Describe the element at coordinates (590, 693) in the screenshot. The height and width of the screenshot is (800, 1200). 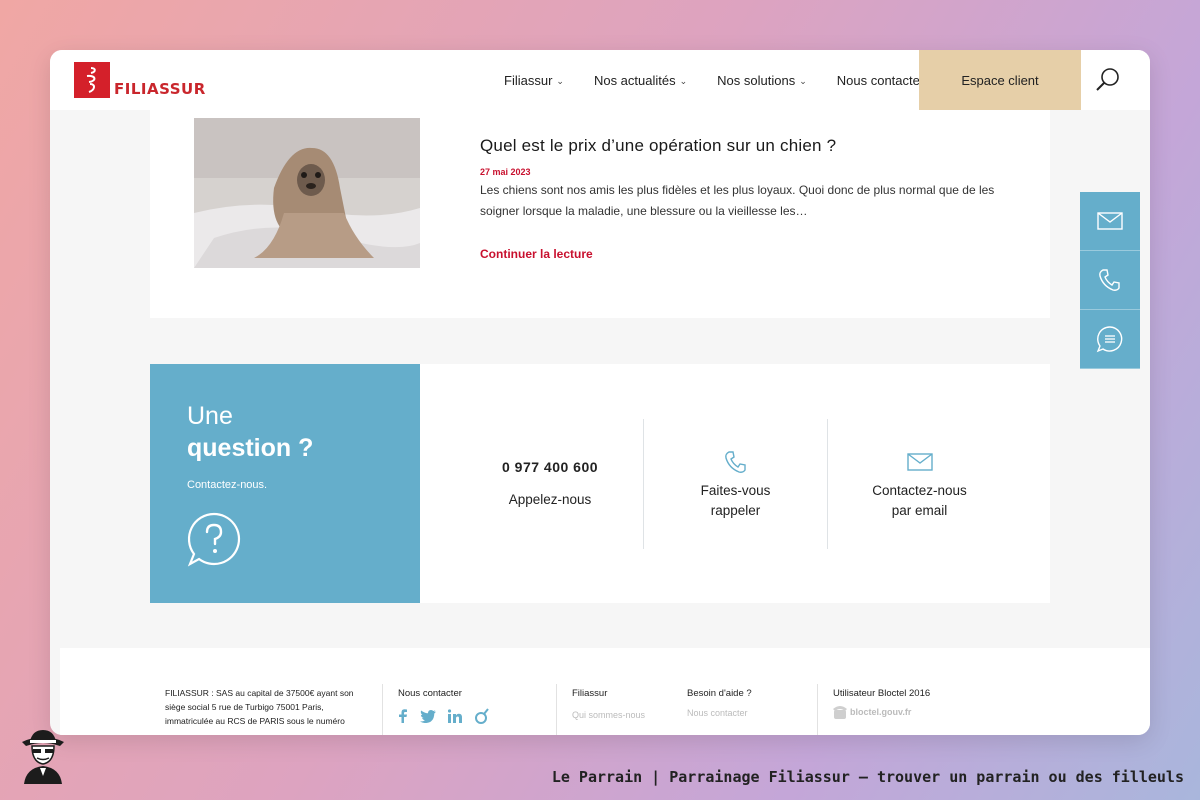
I see `footer-filiassur-heading: Filiassur` at that location.